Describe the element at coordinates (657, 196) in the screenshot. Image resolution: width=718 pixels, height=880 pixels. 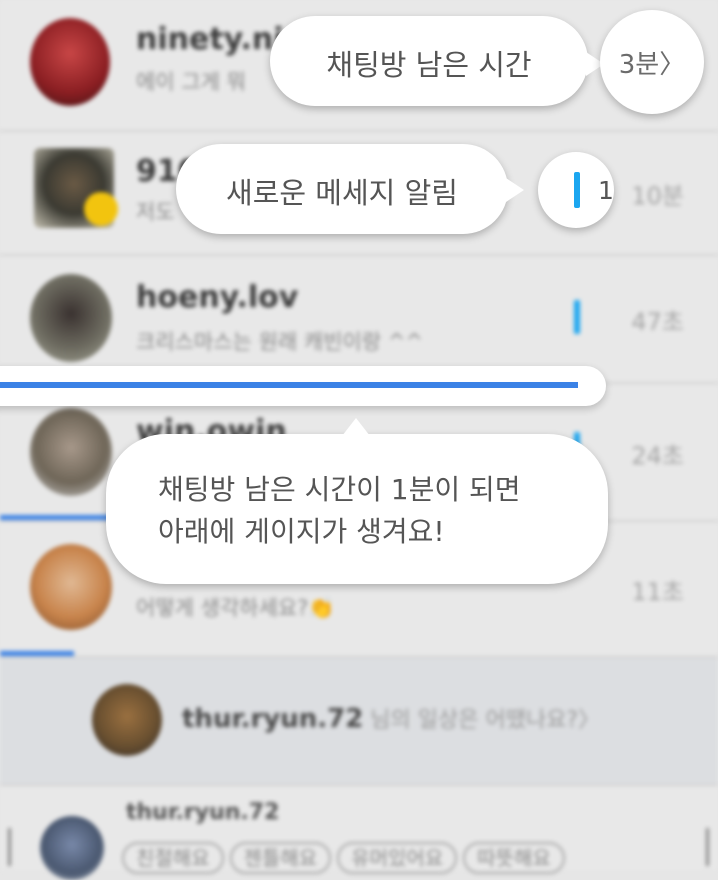
I see `chat-time: 10분` at that location.